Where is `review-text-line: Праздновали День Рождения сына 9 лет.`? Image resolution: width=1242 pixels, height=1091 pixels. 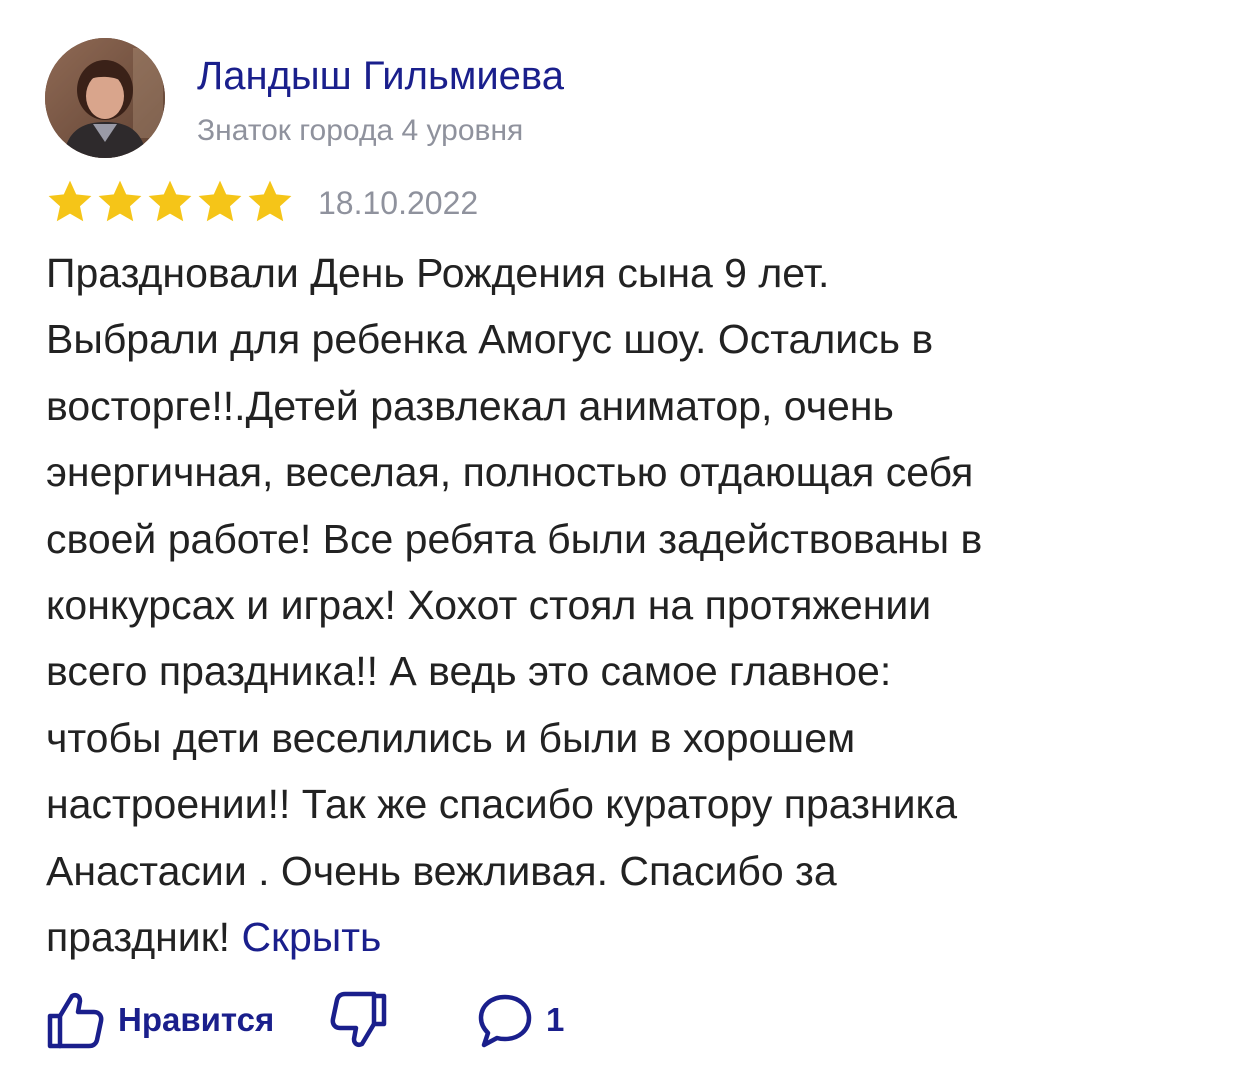
review-text-line: Праздновали День Рождения сына 9 лет. is located at coordinates (626, 273).